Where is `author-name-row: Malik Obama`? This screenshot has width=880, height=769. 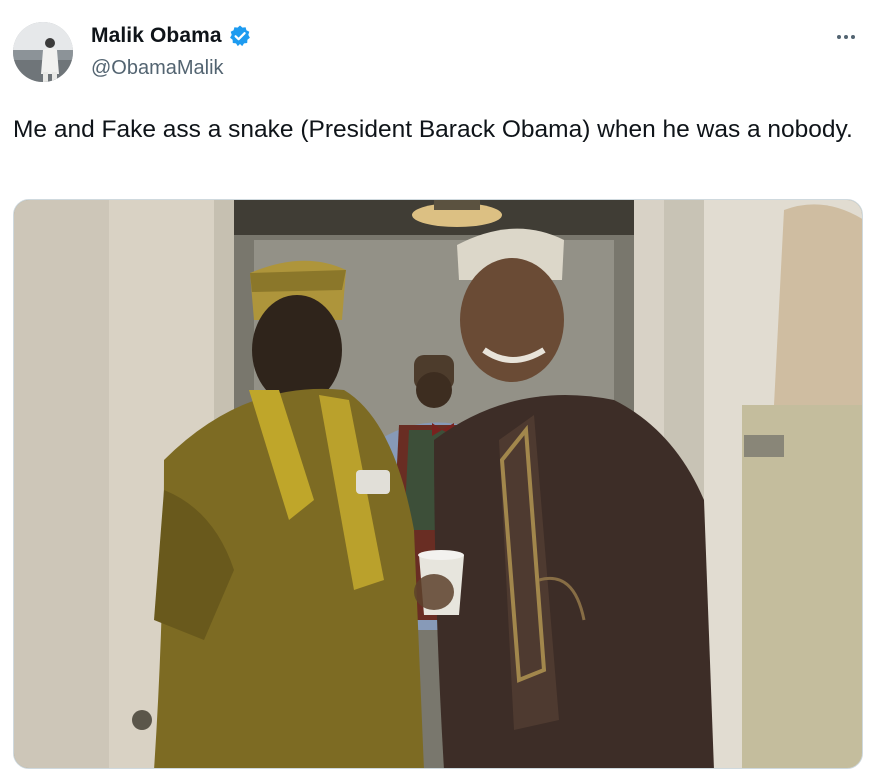 author-name-row: Malik Obama is located at coordinates (171, 36).